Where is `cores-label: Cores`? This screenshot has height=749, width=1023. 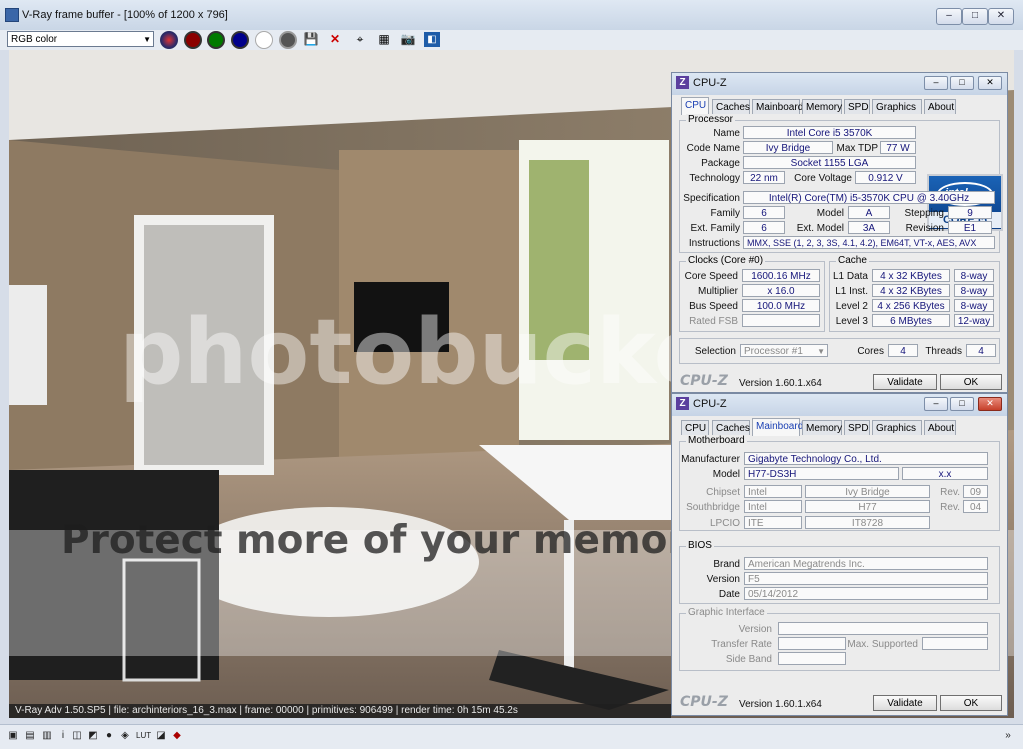 cores-label: Cores is located at coordinates (870, 351).